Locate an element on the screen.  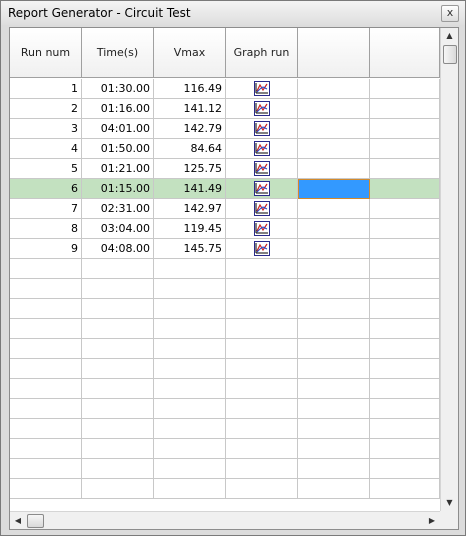
run-num-cell: 3 is located at coordinates (46, 129).